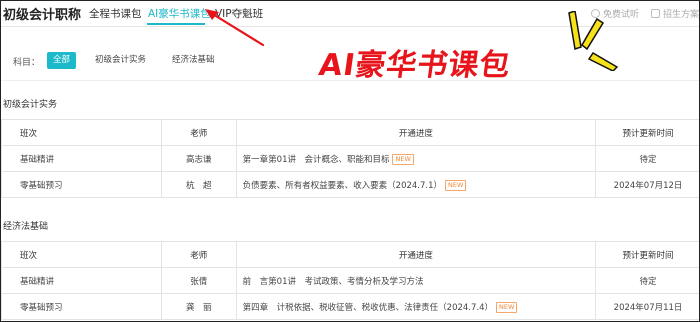  I want to click on progress-text: 前 言第01讲 考试政策、考情分析及学习方法, so click(333, 281).